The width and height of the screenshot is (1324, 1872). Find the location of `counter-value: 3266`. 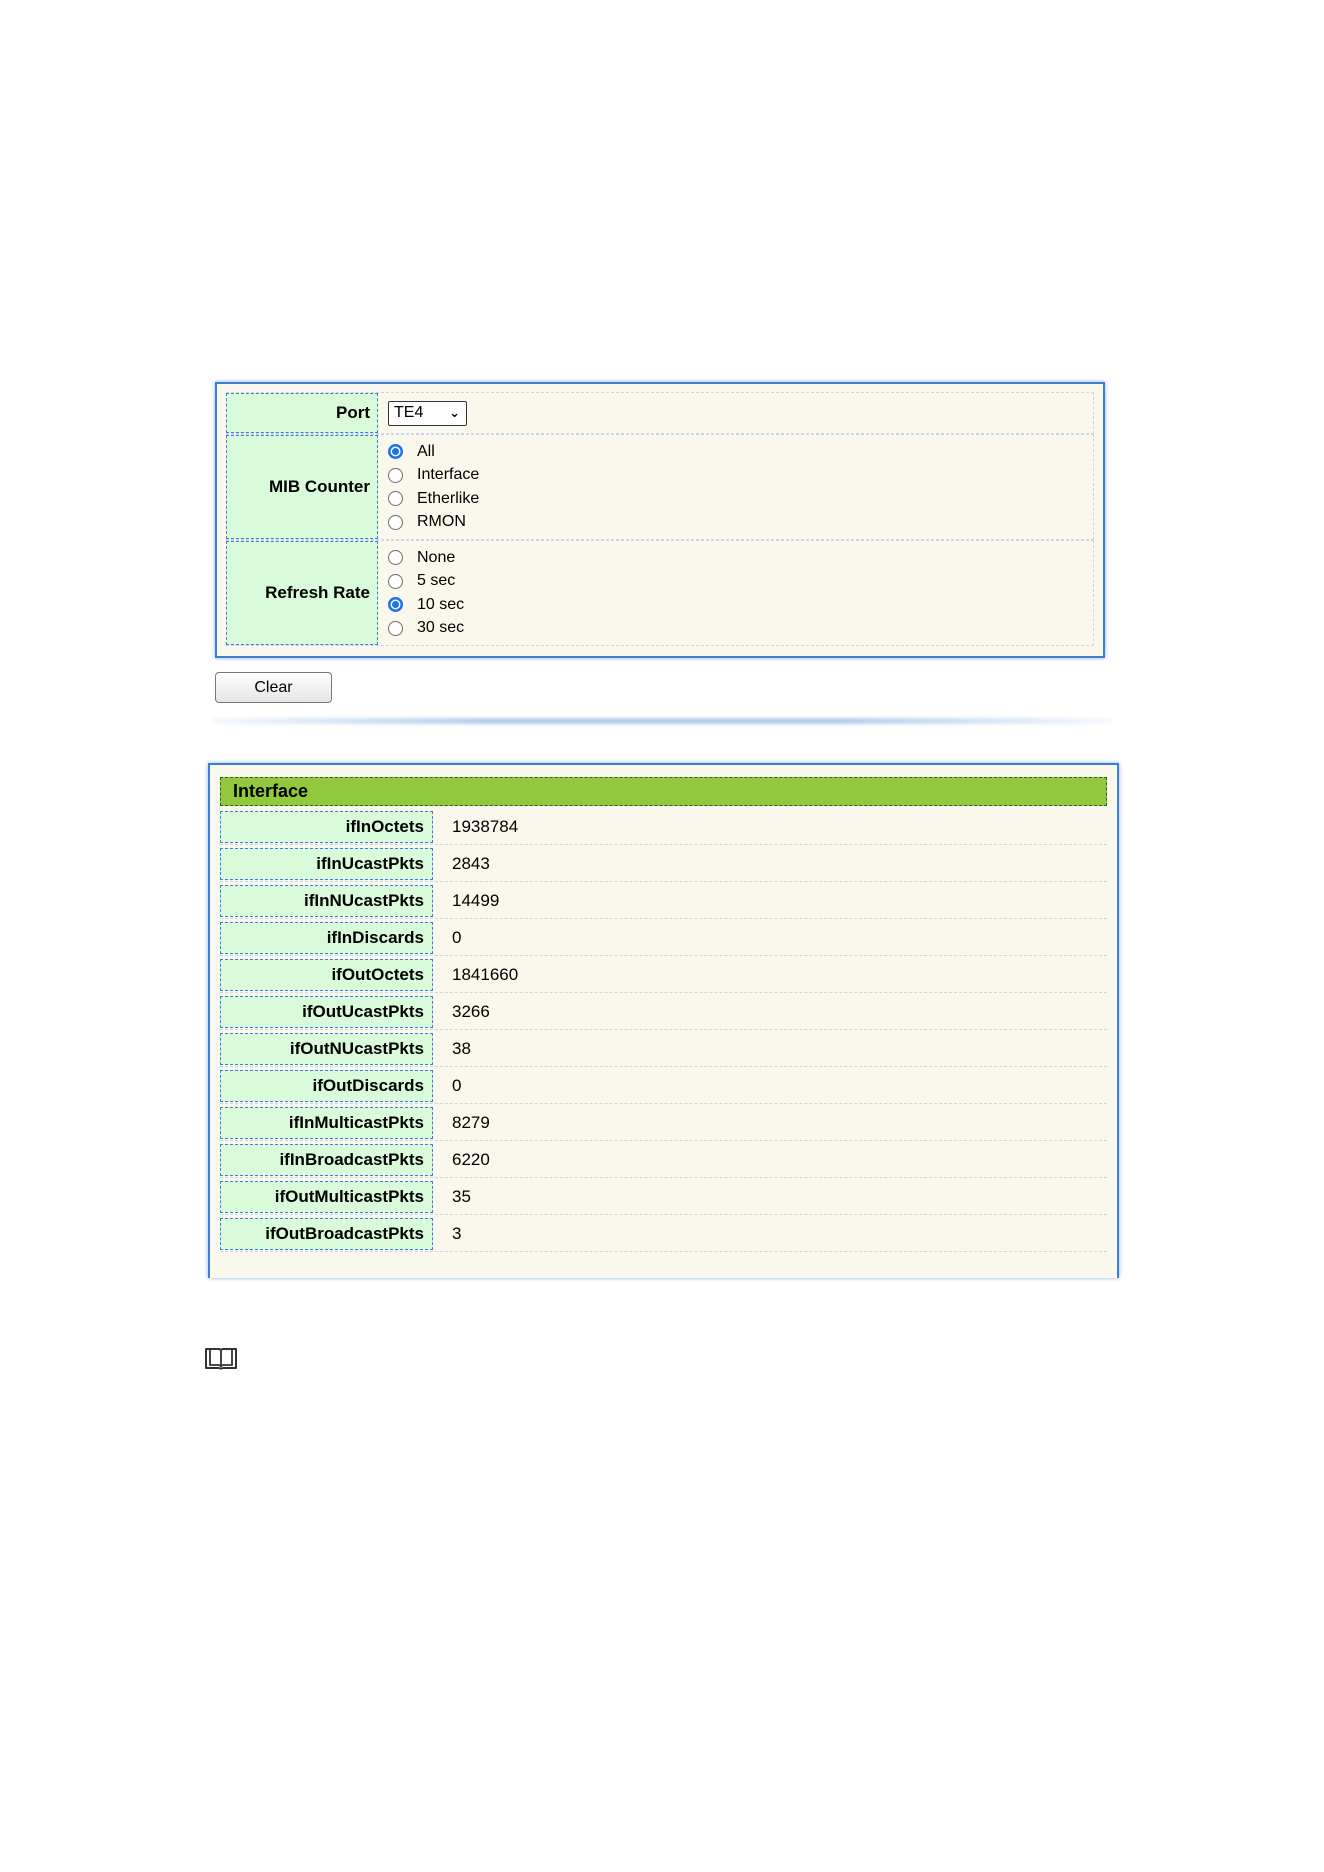

counter-value: 3266 is located at coordinates (471, 1011).